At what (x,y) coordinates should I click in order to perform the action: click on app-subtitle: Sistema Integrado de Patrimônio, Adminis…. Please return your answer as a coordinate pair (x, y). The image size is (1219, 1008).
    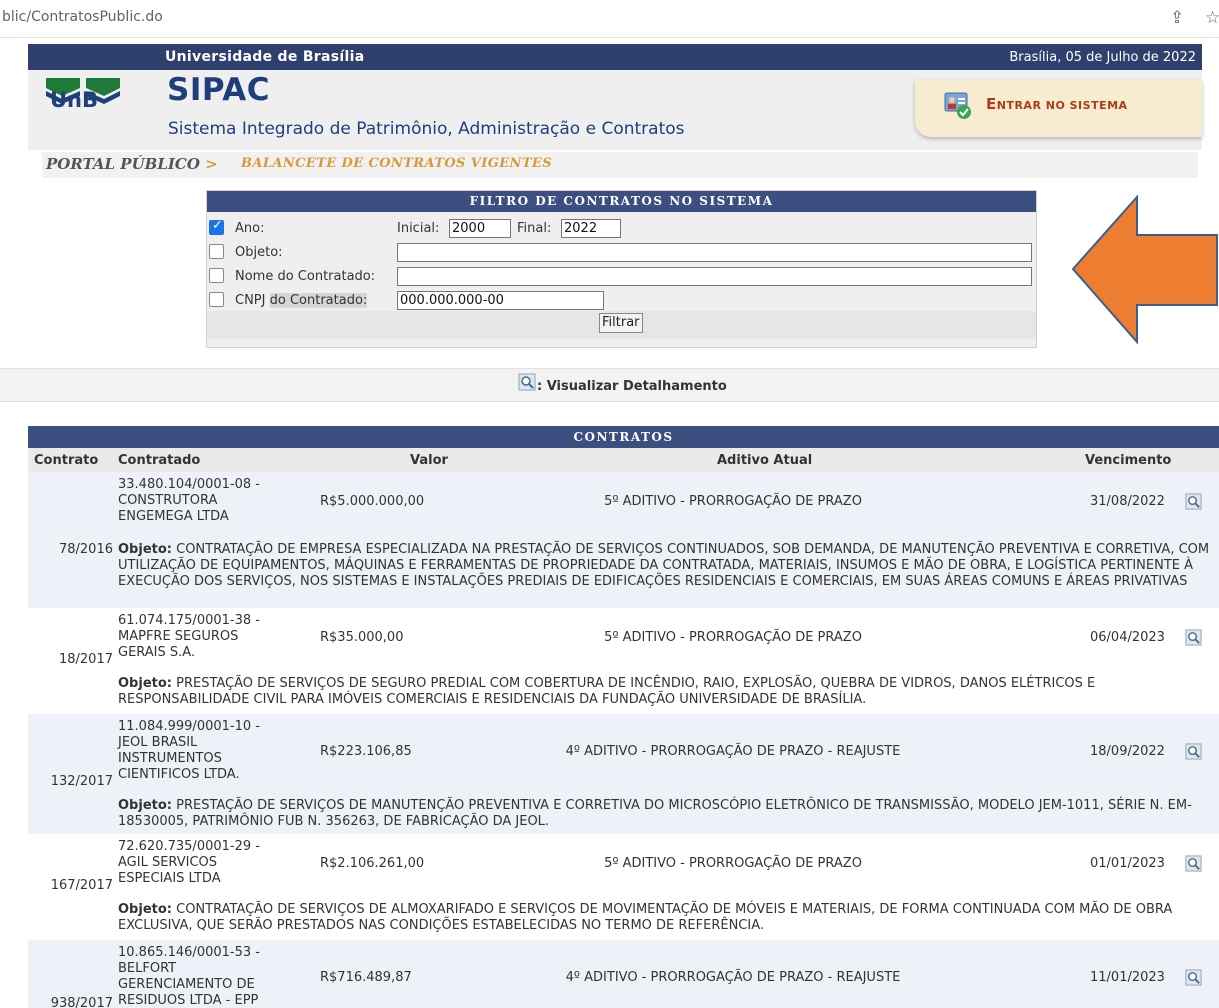
    Looking at the image, I should click on (426, 129).